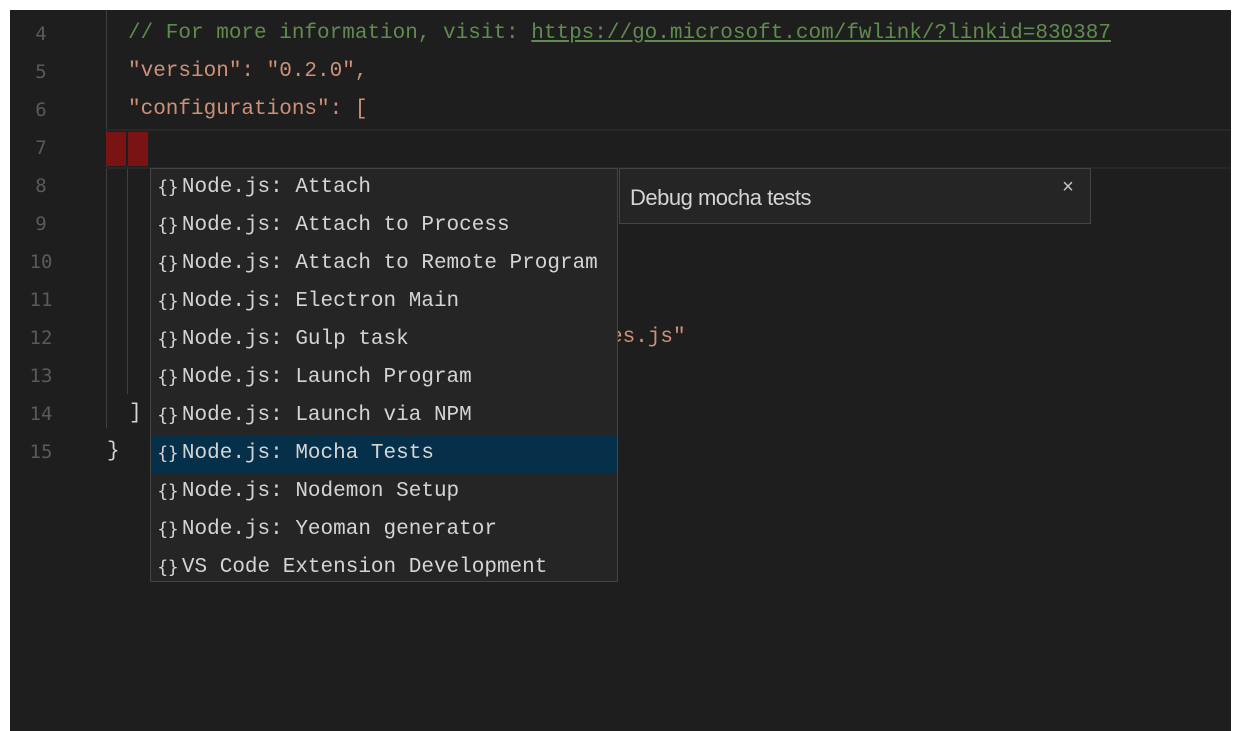 This screenshot has width=1233, height=731. What do you see at coordinates (41, 72) in the screenshot?
I see `line-number: 5` at bounding box center [41, 72].